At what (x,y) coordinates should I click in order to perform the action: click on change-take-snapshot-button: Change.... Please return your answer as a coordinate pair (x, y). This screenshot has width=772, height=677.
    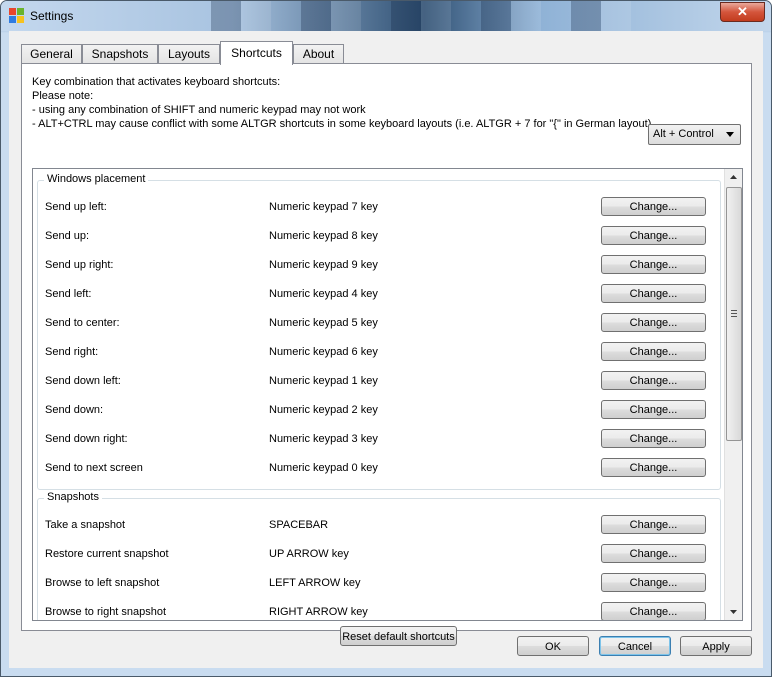
    Looking at the image, I should click on (653, 524).